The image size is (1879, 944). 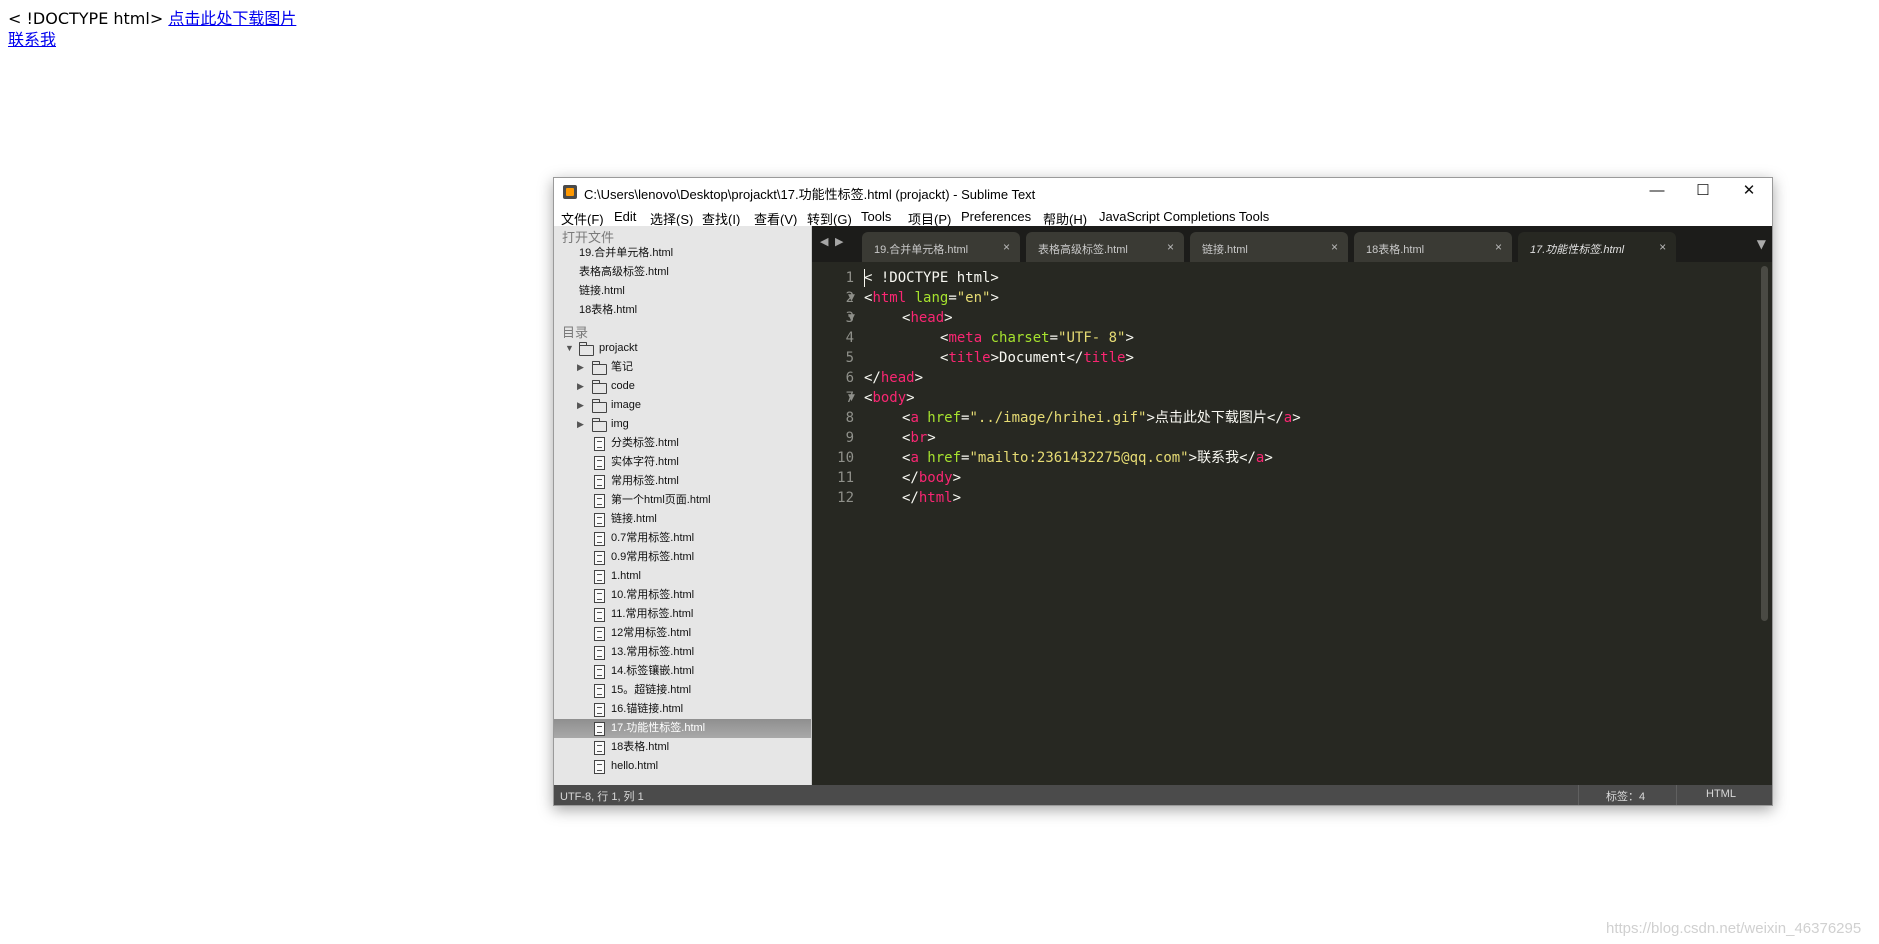 I want to click on tab-prev-icon: ◀, so click(x=824, y=241).